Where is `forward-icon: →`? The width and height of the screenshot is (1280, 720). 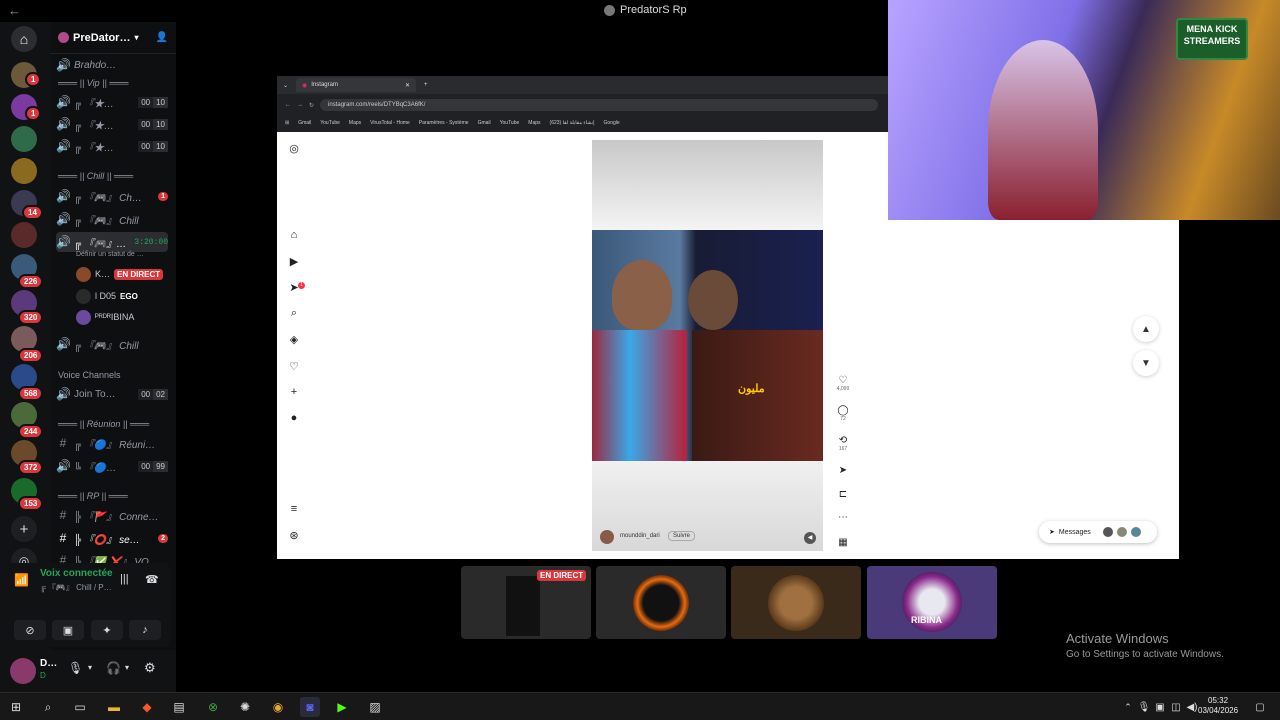 forward-icon: → is located at coordinates (300, 105).